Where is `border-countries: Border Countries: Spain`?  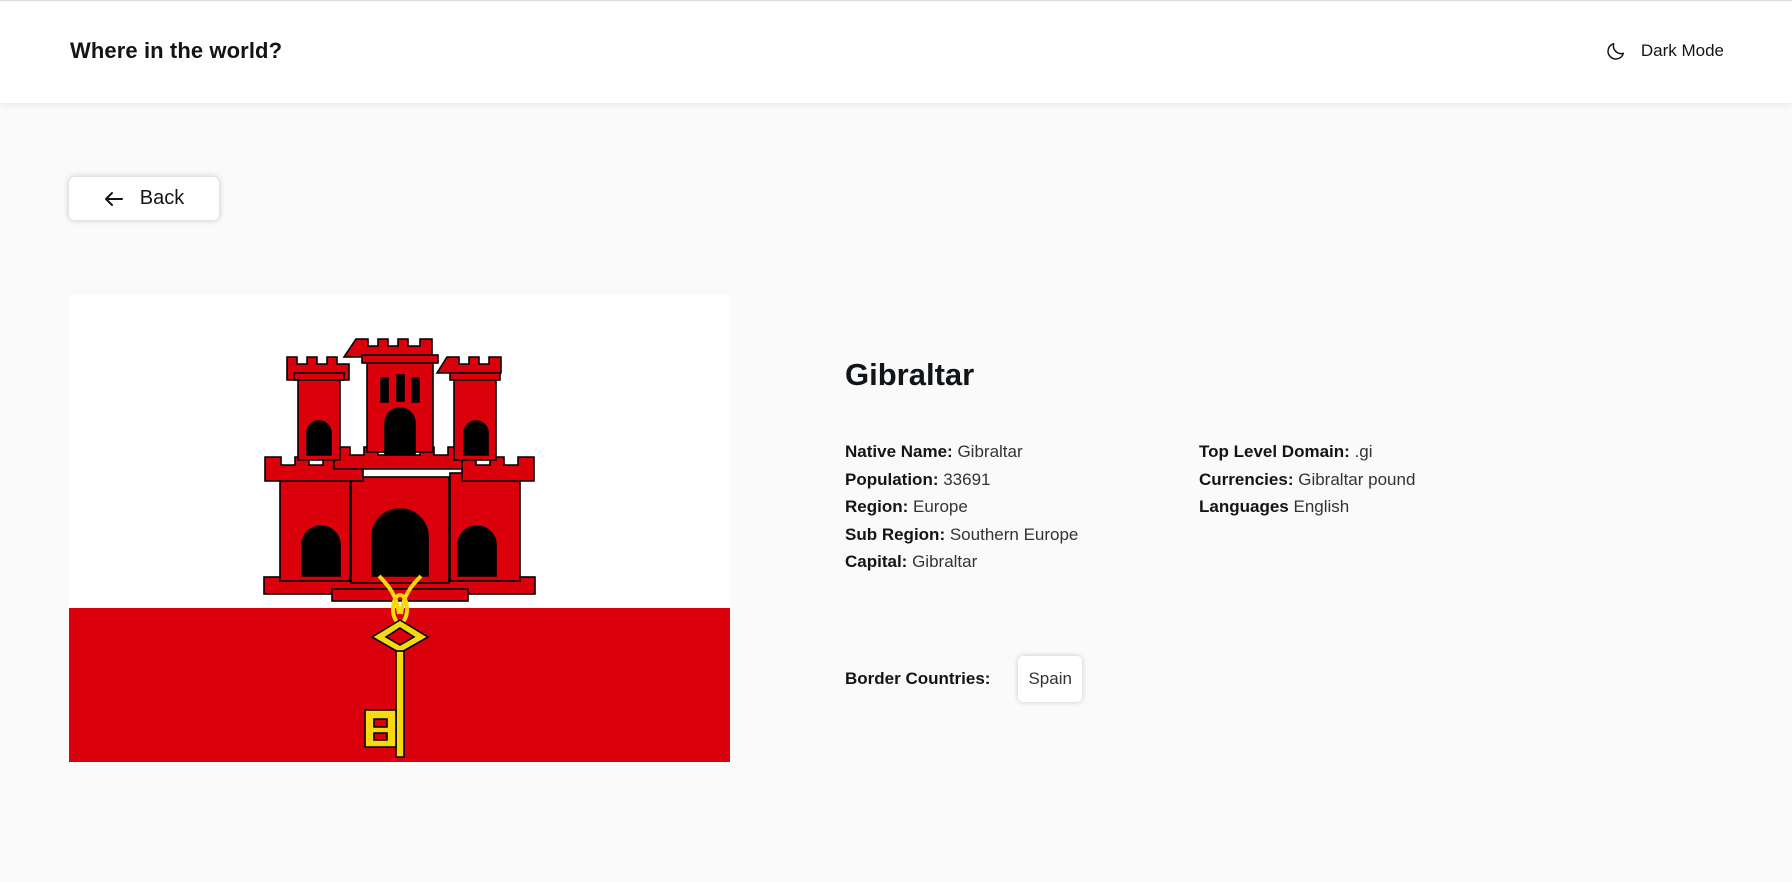 border-countries: Border Countries: Spain is located at coordinates (963, 679).